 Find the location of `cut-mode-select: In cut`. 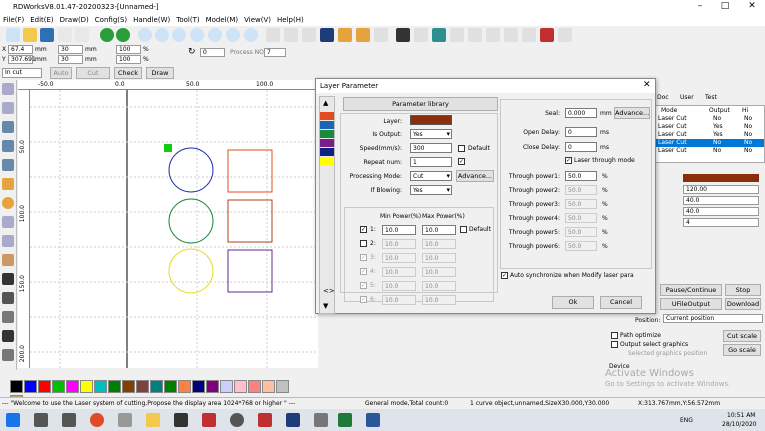

cut-mode-select: In cut is located at coordinates (22, 73).